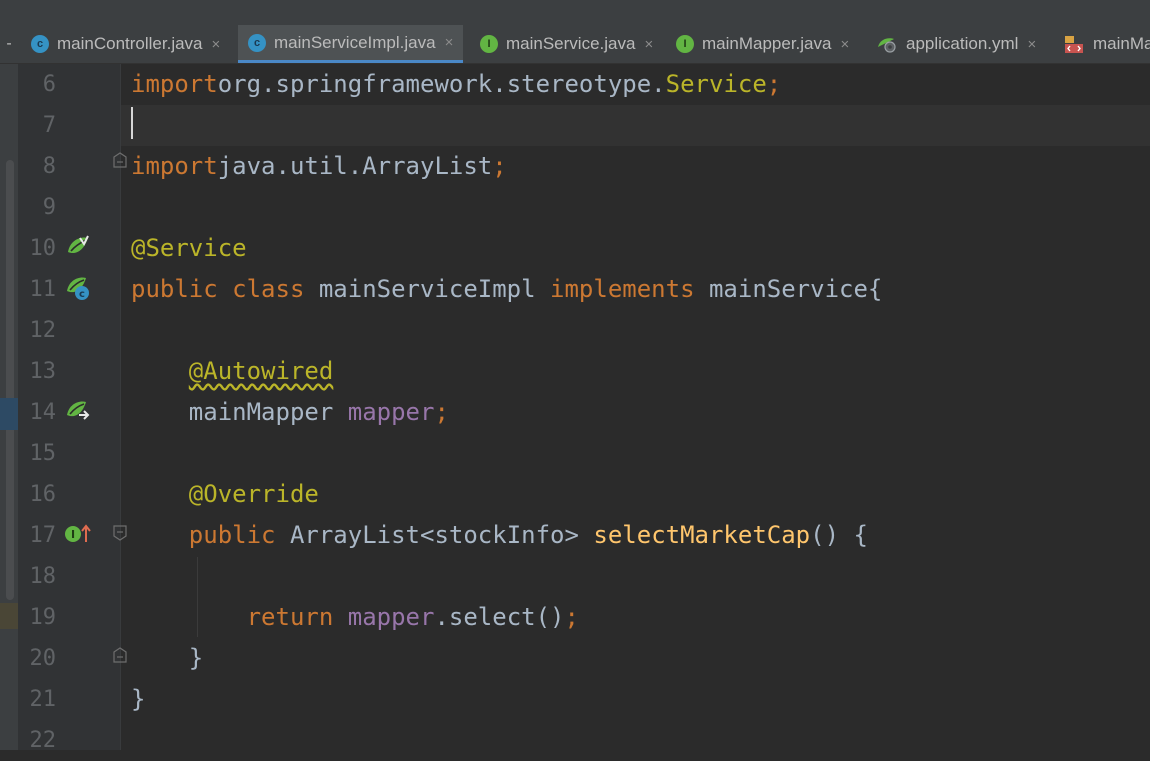 The image size is (1150, 761). Describe the element at coordinates (355, 166) in the screenshot. I see `code-token: java.util.ArrayList` at that location.